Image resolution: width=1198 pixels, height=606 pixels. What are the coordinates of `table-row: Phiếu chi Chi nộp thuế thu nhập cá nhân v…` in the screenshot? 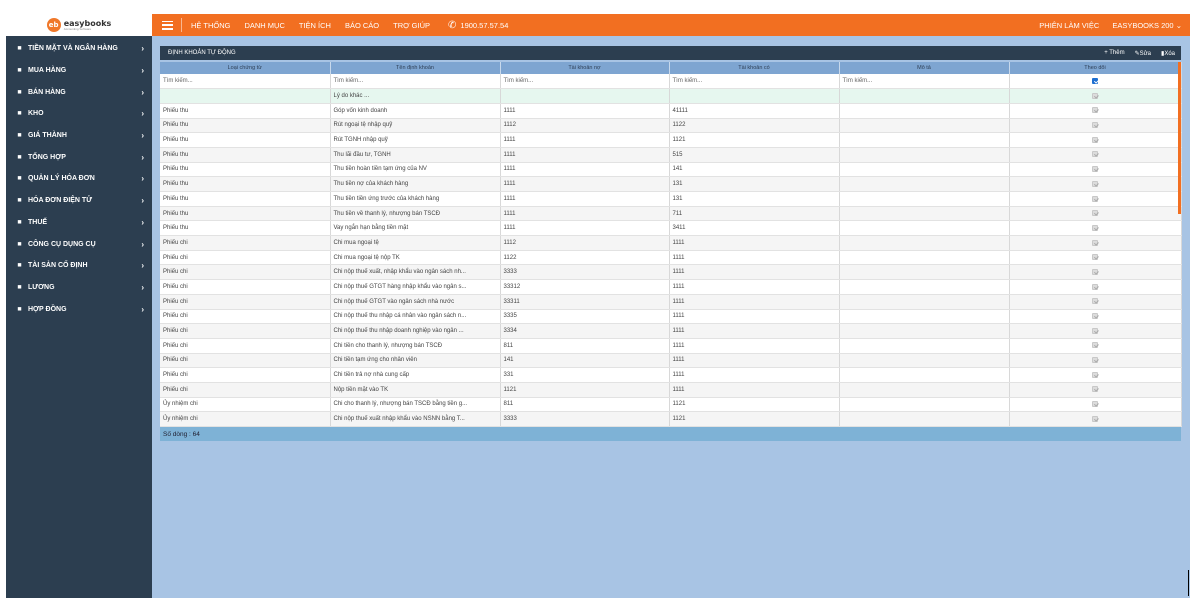 It's located at (671, 317).